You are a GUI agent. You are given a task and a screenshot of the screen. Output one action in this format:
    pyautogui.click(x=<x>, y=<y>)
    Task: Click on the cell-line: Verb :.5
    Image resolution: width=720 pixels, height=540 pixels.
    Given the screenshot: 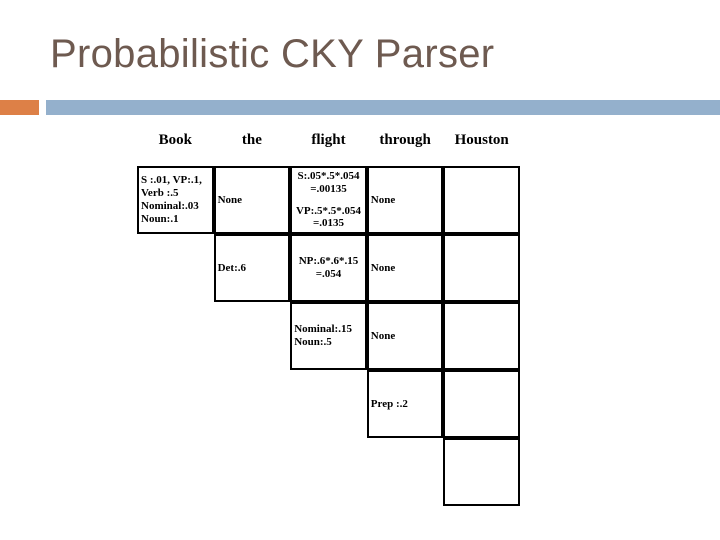 What is the action you would take?
    pyautogui.click(x=160, y=193)
    